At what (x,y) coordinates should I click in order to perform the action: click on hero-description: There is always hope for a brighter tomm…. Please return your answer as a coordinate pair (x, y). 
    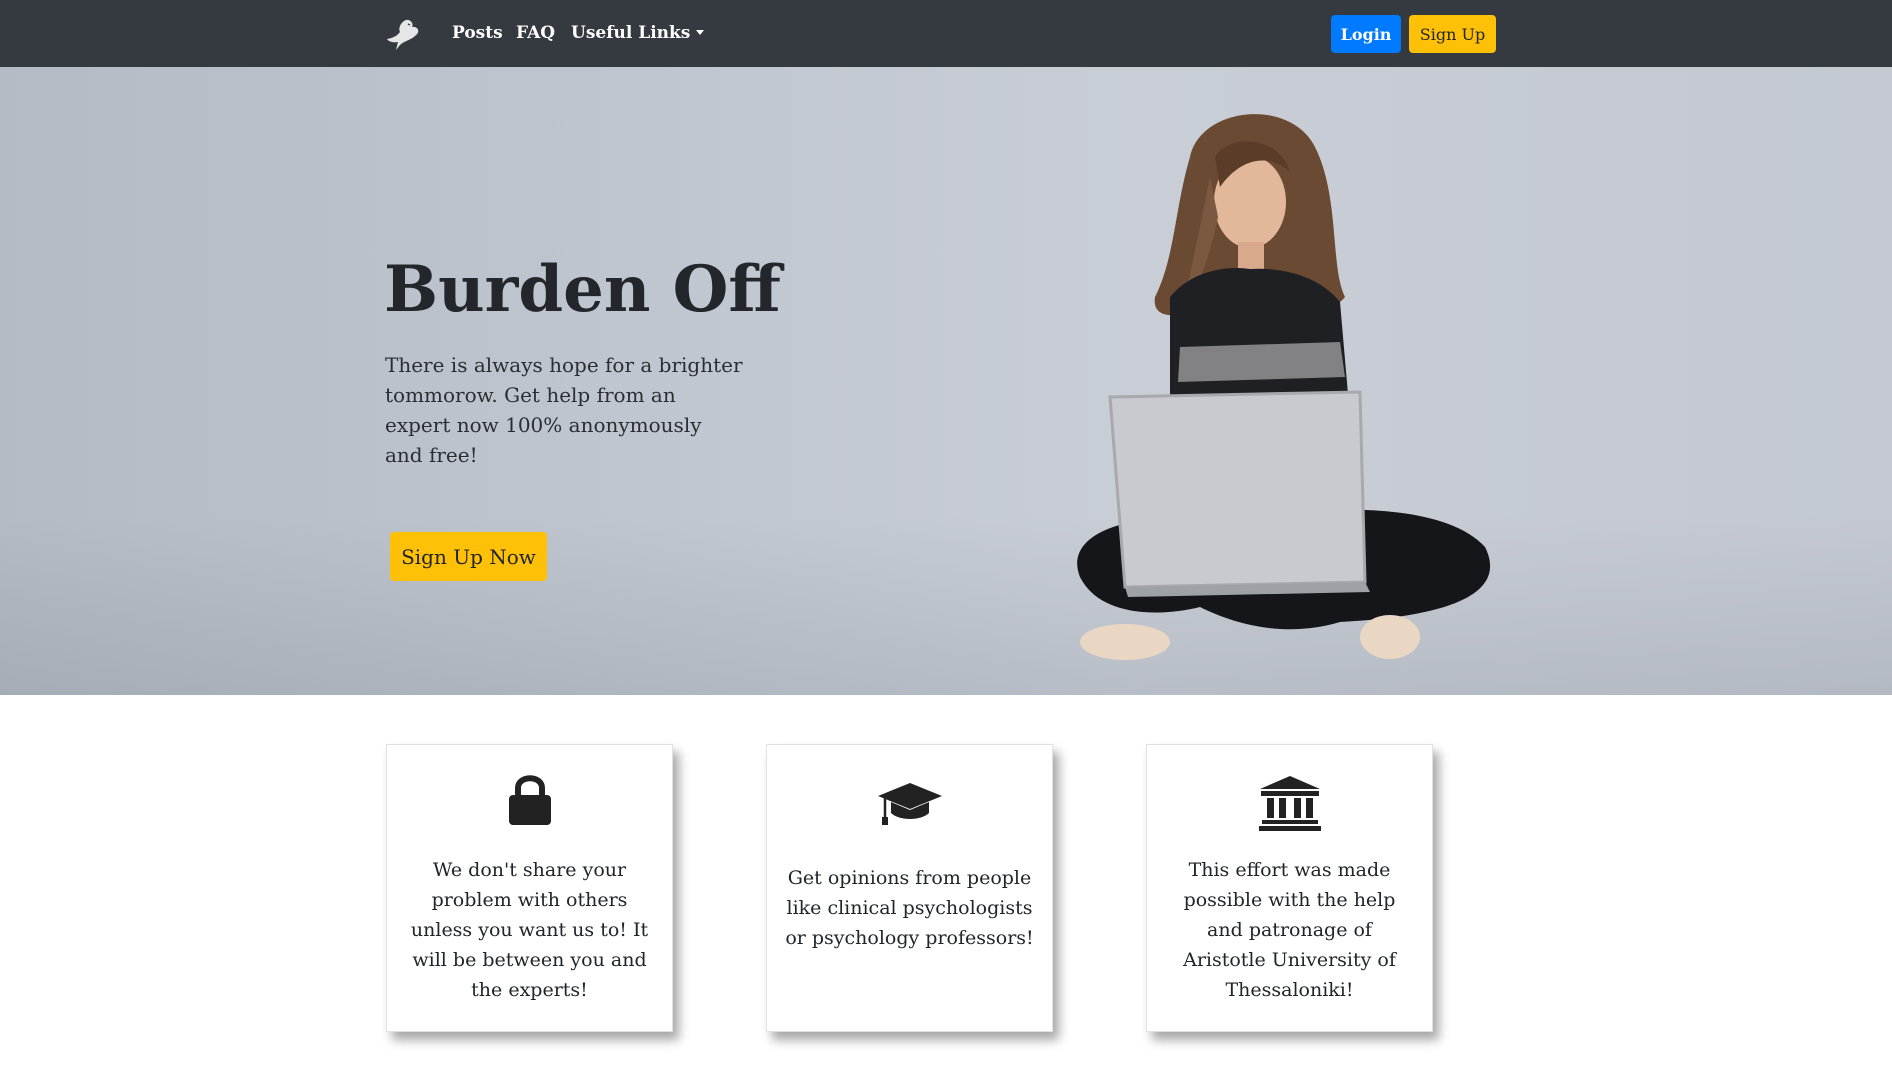
    Looking at the image, I should click on (564, 410).